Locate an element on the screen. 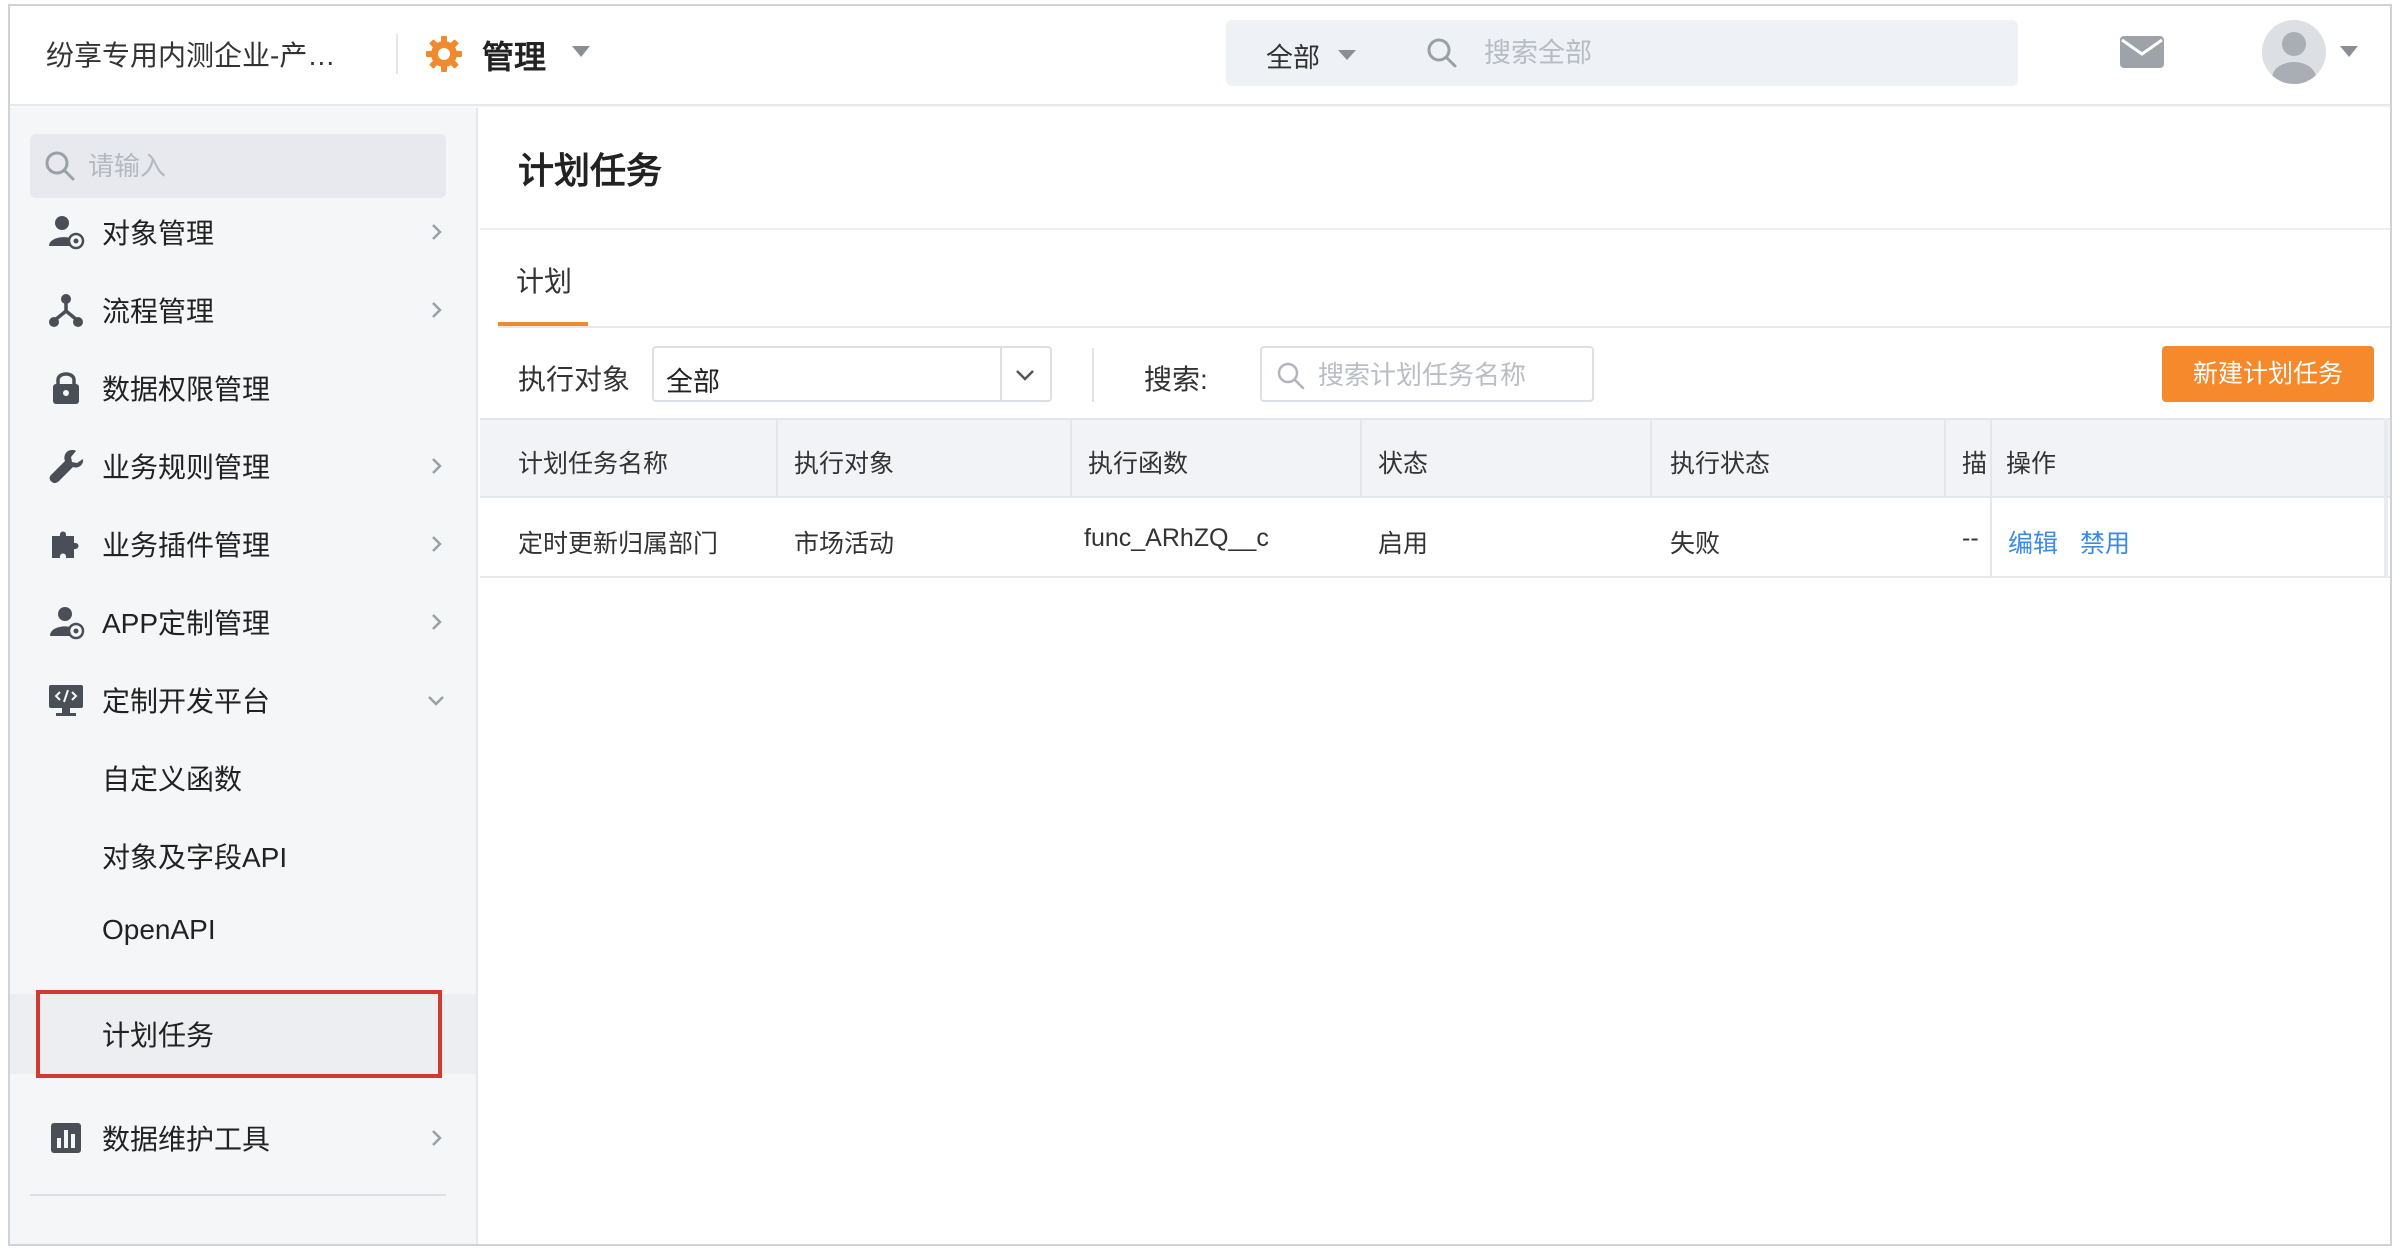  sidebar-item-label: OpenAPI is located at coordinates (159, 929).